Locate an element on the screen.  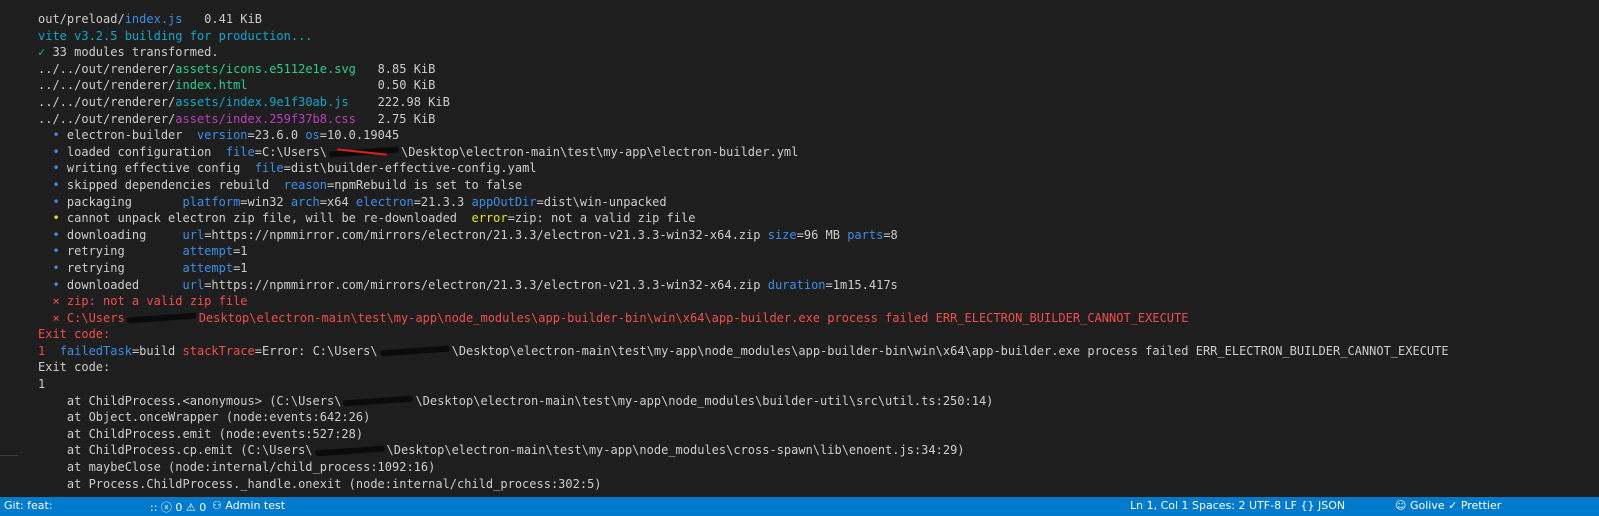
status-account: ⚇ Admin test is located at coordinates (248, 505).